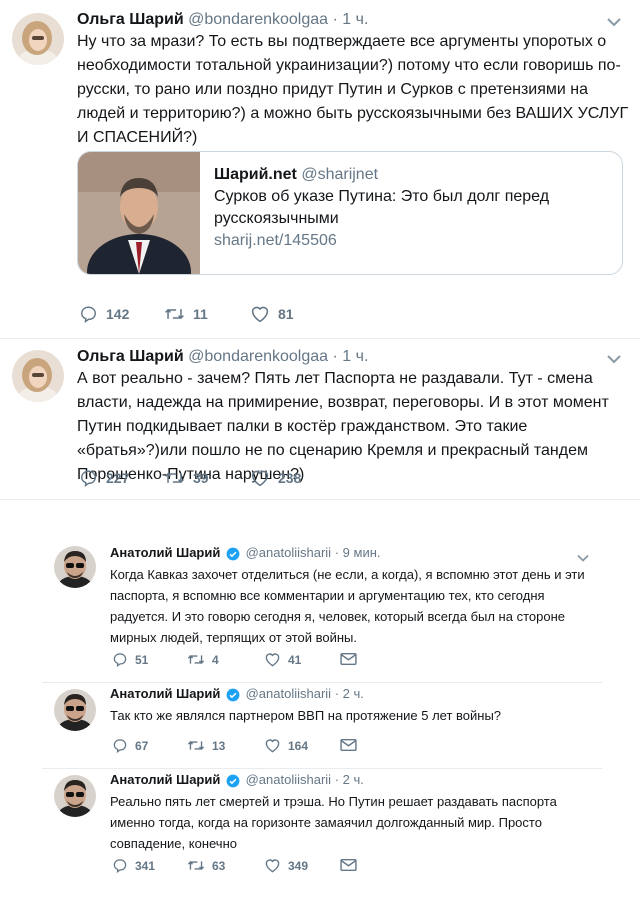  I want to click on reply-count: 67, so click(142, 745).